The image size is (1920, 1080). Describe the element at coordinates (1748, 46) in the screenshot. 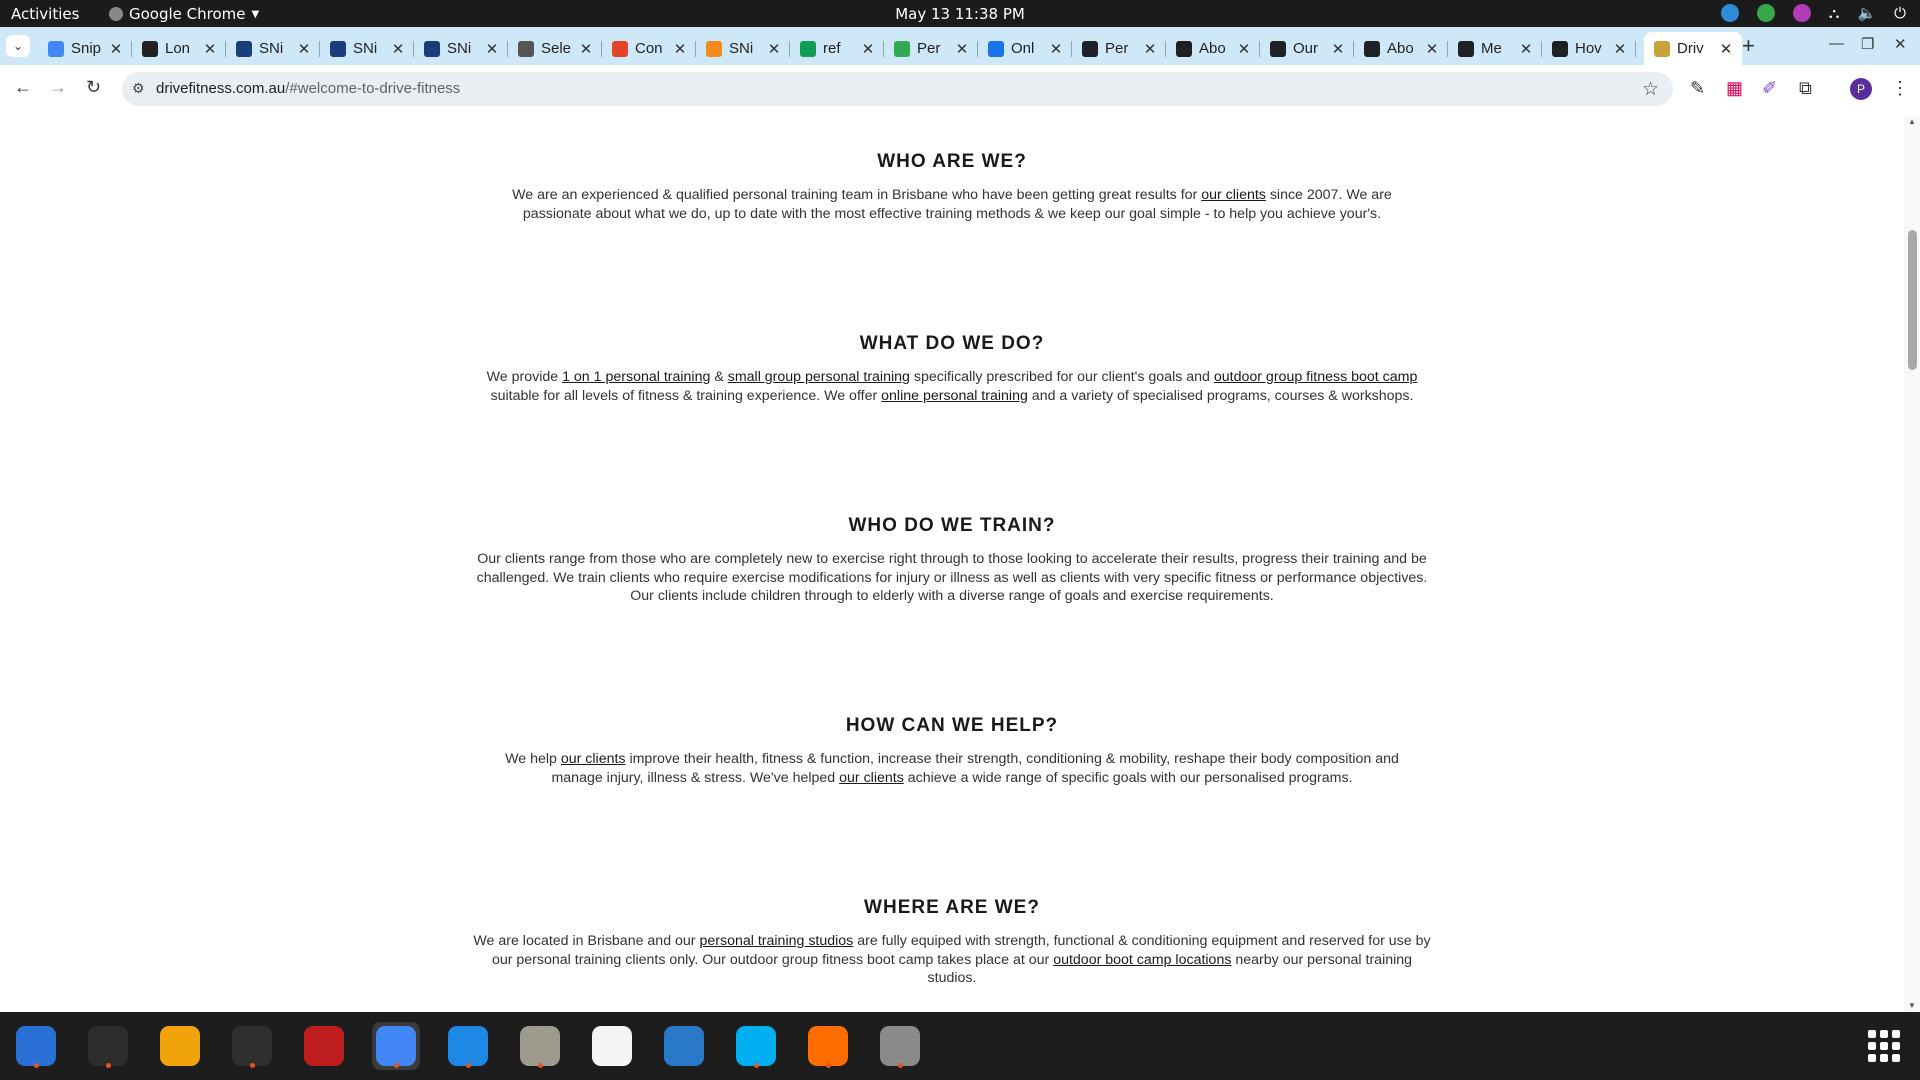

I see `new-tab-button: +` at that location.